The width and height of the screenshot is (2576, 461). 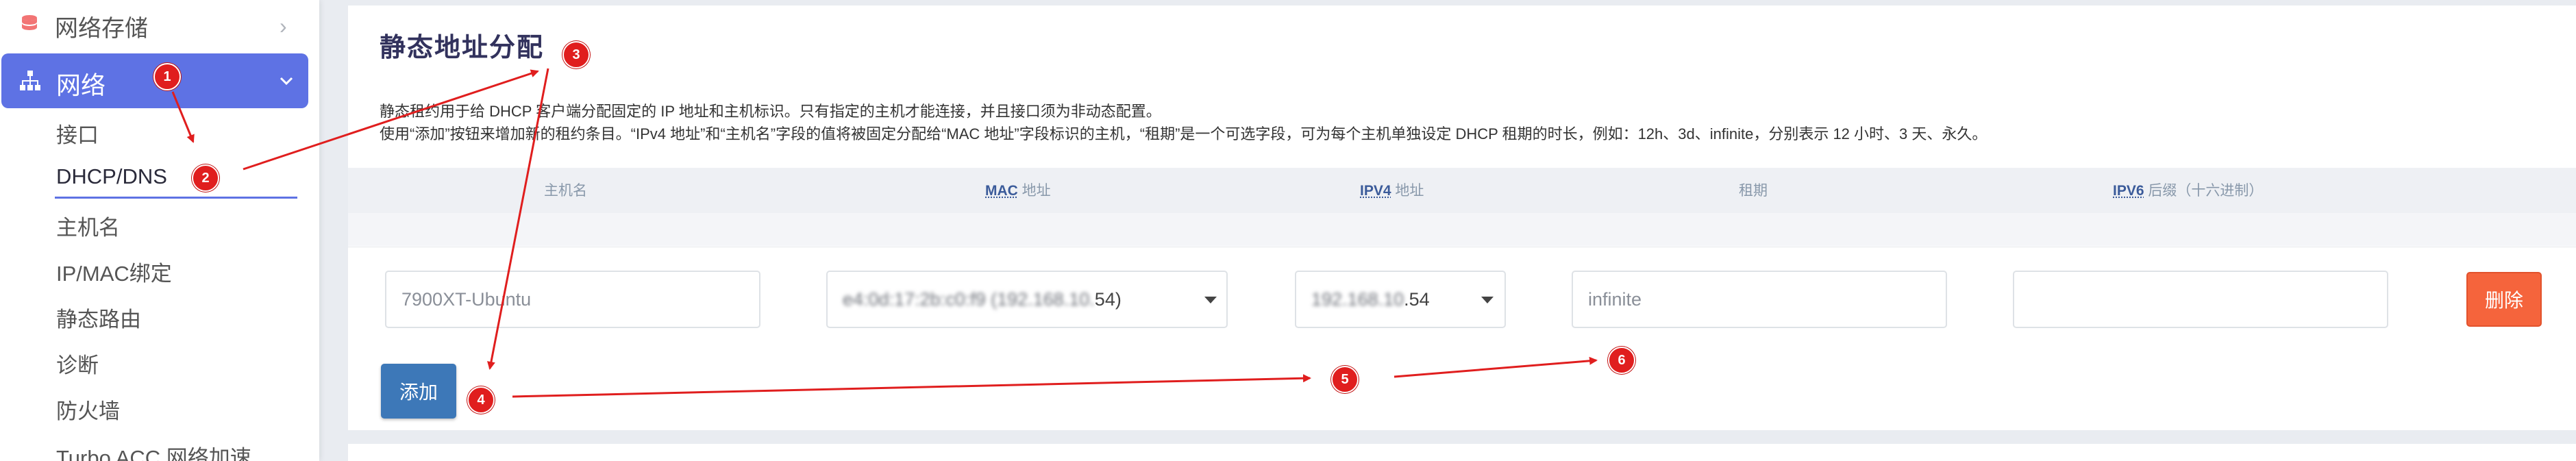 What do you see at coordinates (81, 85) in the screenshot?
I see `sidebar-item-label: 网络` at bounding box center [81, 85].